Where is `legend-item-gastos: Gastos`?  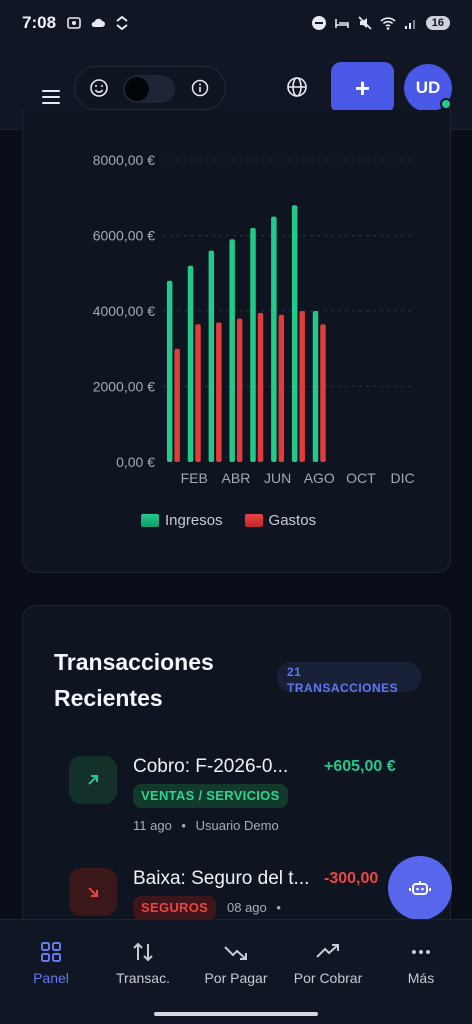 legend-item-gastos: Gastos is located at coordinates (280, 520).